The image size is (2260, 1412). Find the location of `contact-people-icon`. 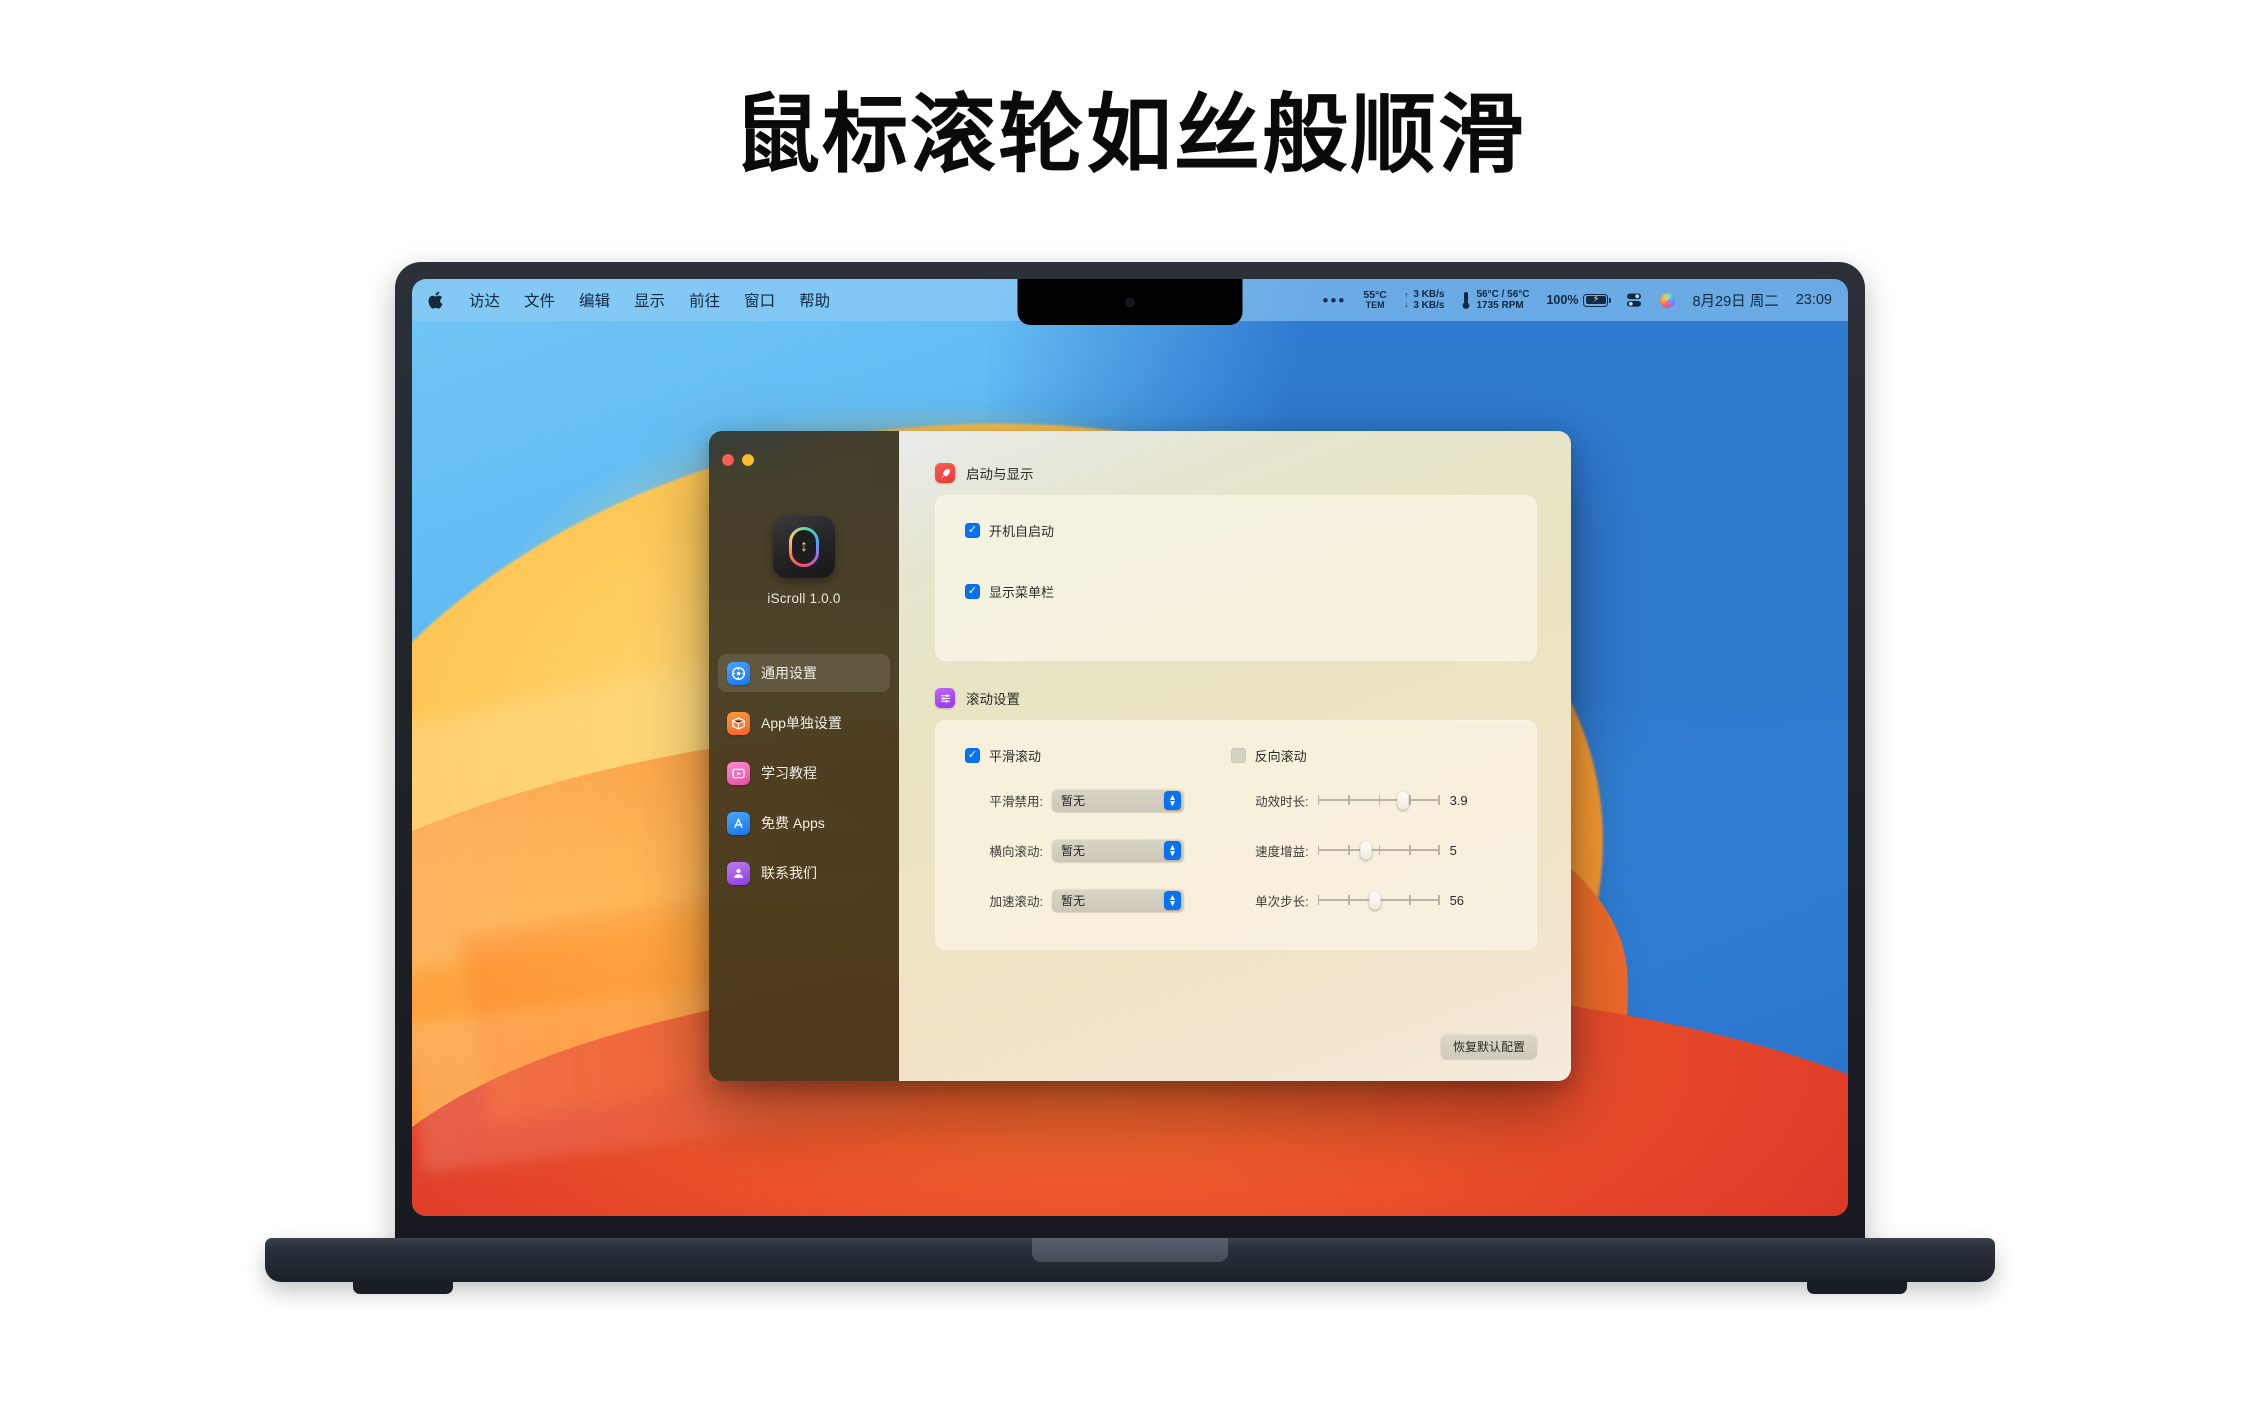

contact-people-icon is located at coordinates (738, 873).